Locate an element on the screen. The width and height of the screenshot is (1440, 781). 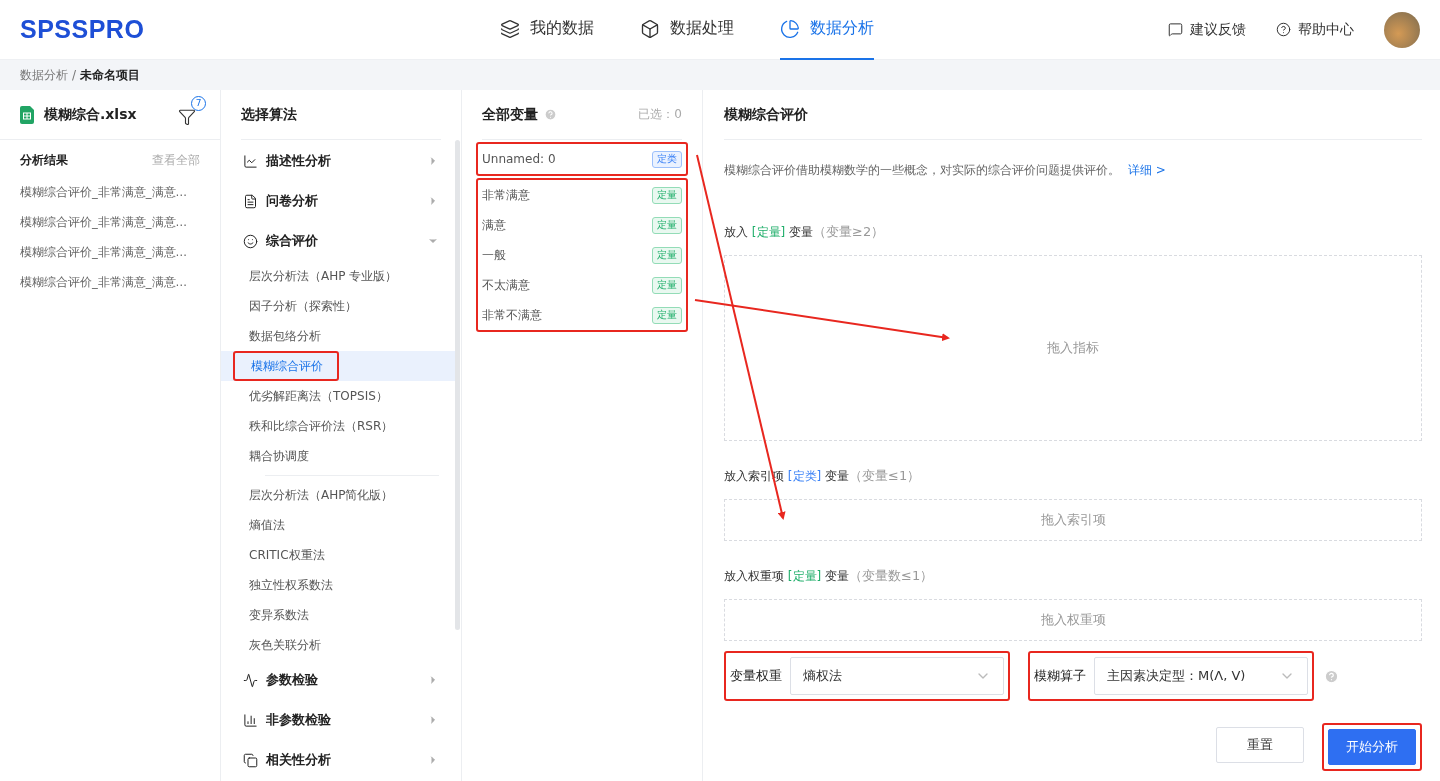
bar-chart-icon is located at coordinates (250, 720).